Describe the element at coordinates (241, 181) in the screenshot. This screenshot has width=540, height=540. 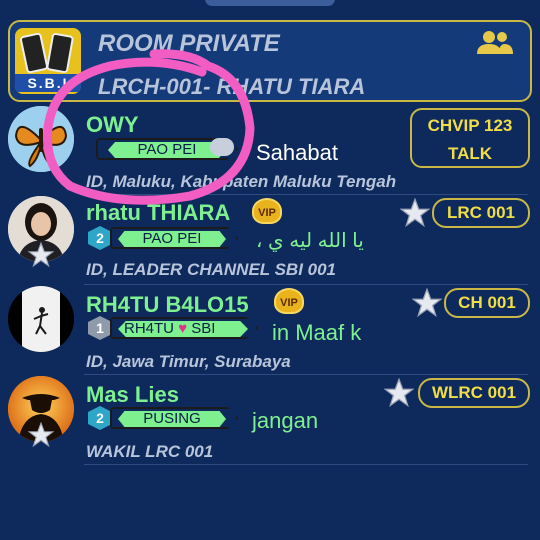
I see `location-text: ID, Maluku, Kabupaten Maluku Tengah` at that location.